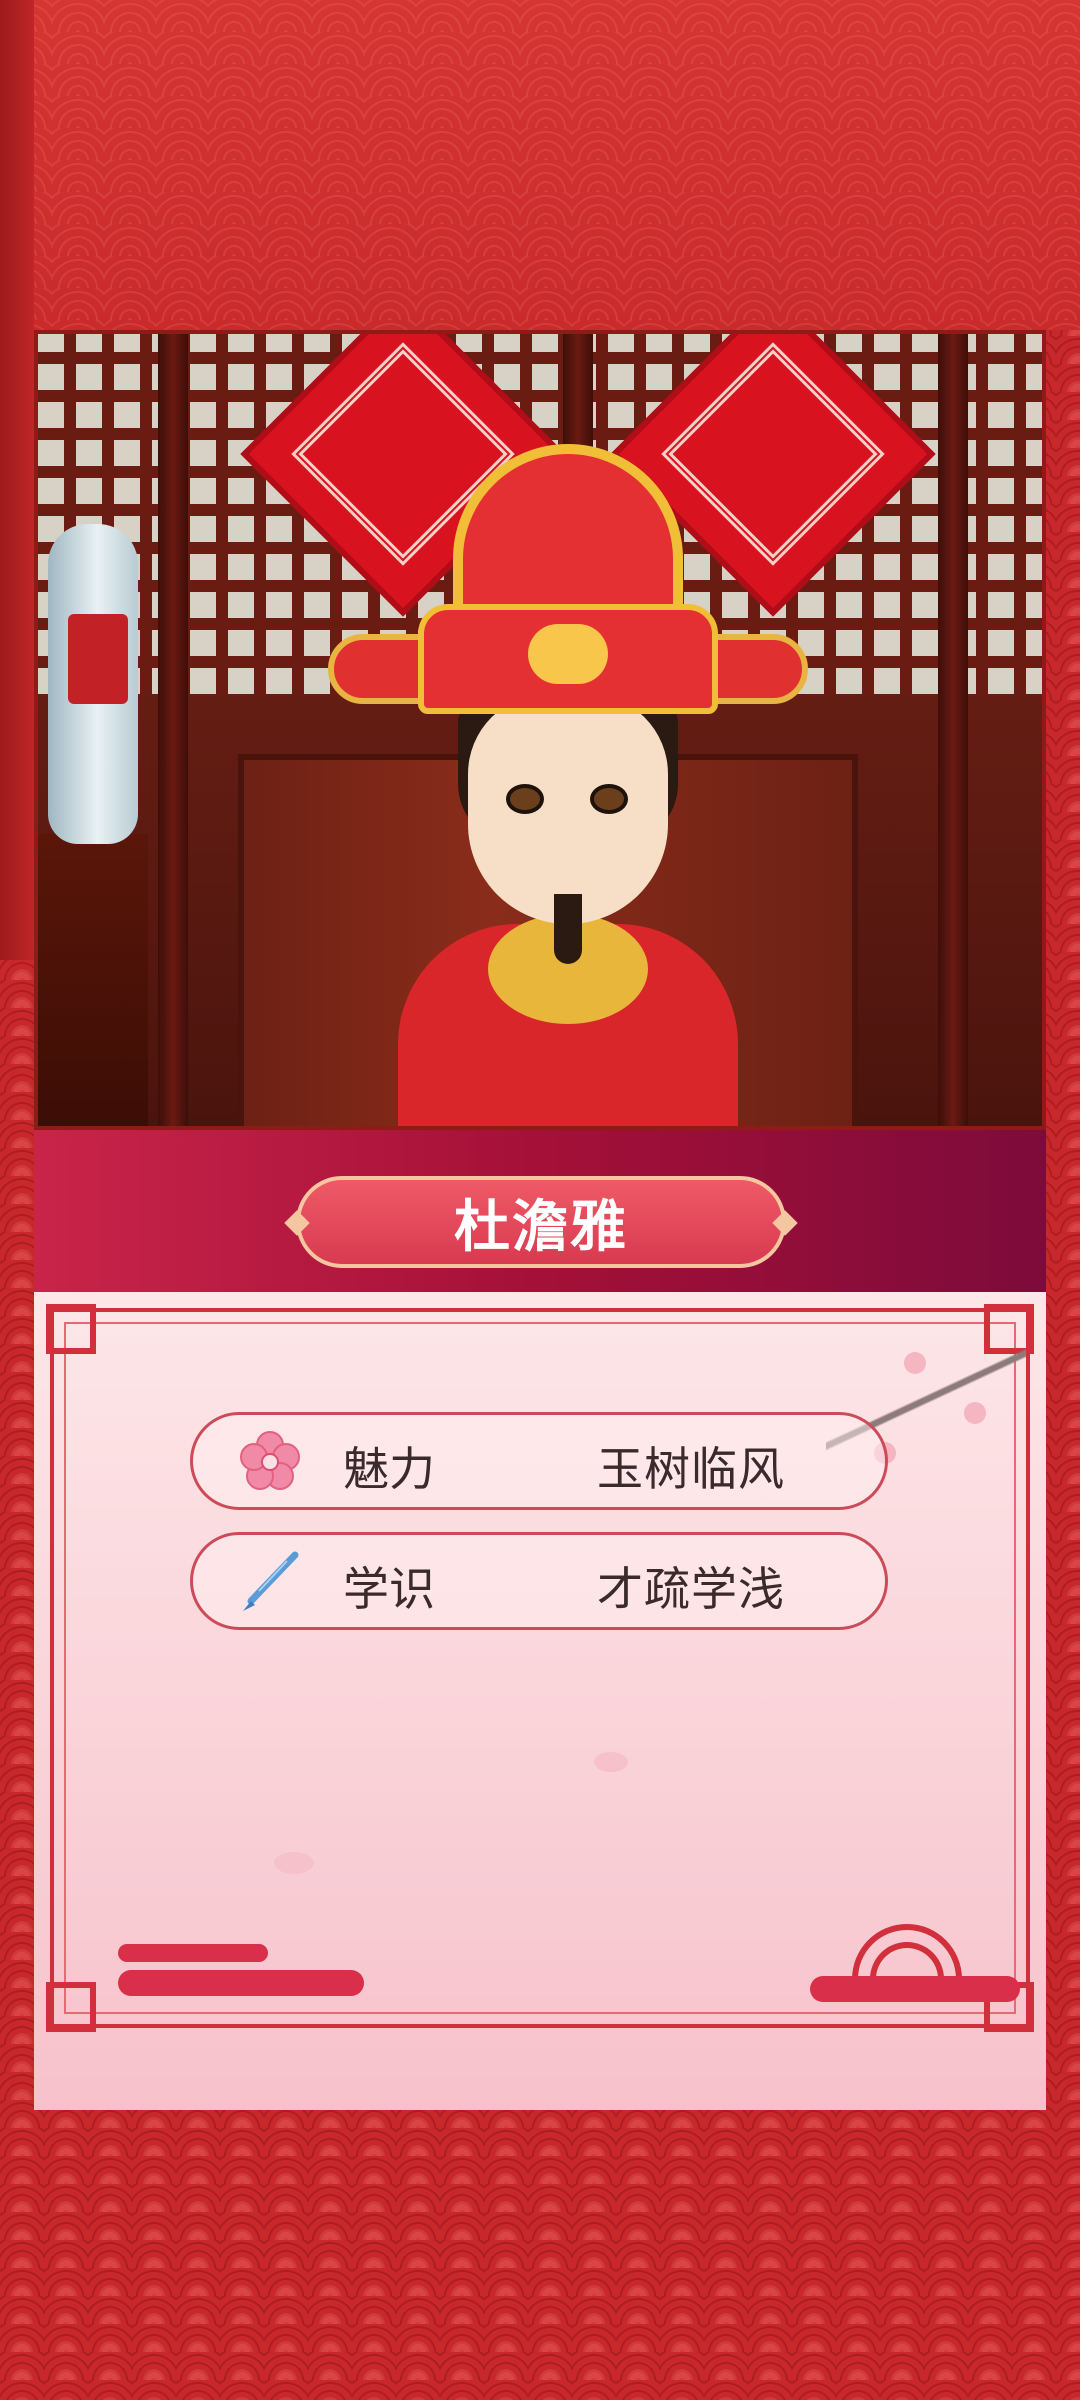 The image size is (1080, 2400). I want to click on writing-brush-icon, so click(271, 1581).